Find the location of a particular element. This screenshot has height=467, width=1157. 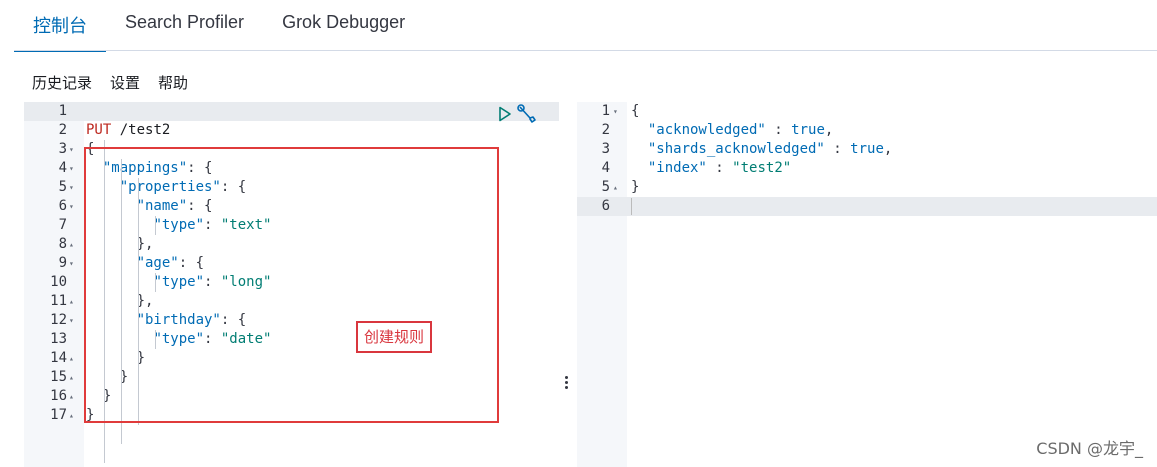

pane-resizer is located at coordinates (568, 284).